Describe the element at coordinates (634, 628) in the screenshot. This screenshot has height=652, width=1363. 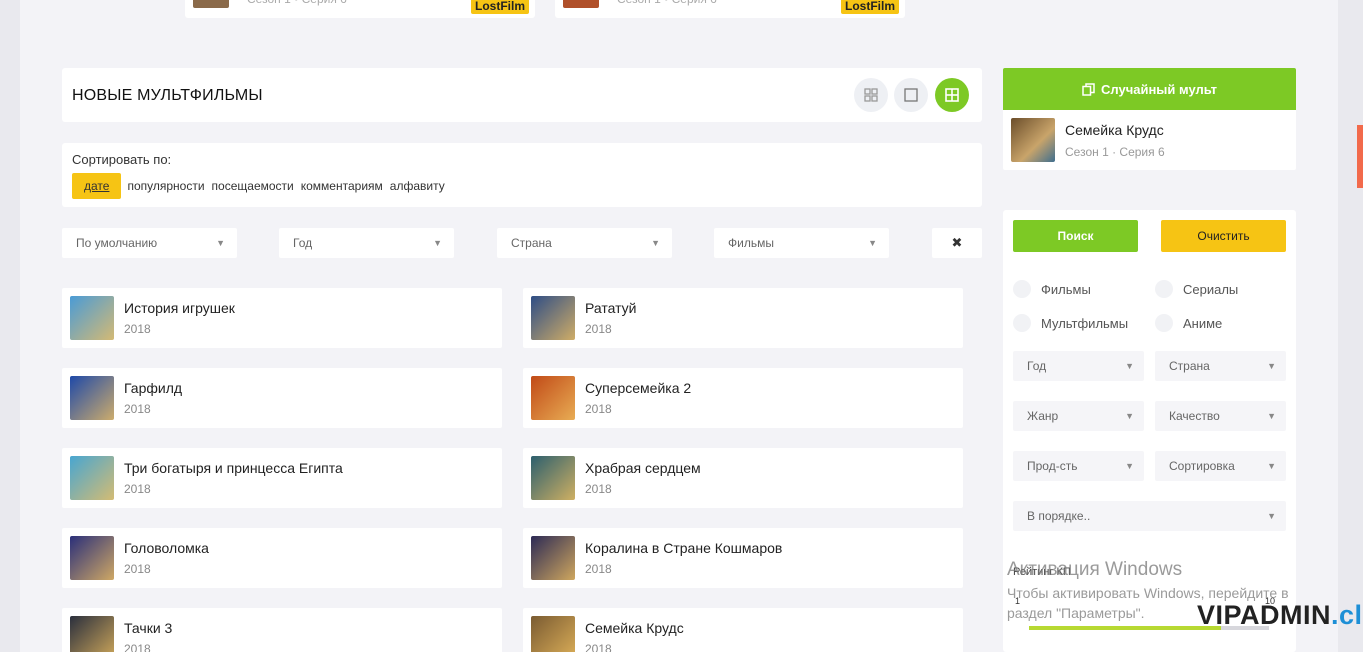
I see `movie-title: Семейка Крудс` at that location.